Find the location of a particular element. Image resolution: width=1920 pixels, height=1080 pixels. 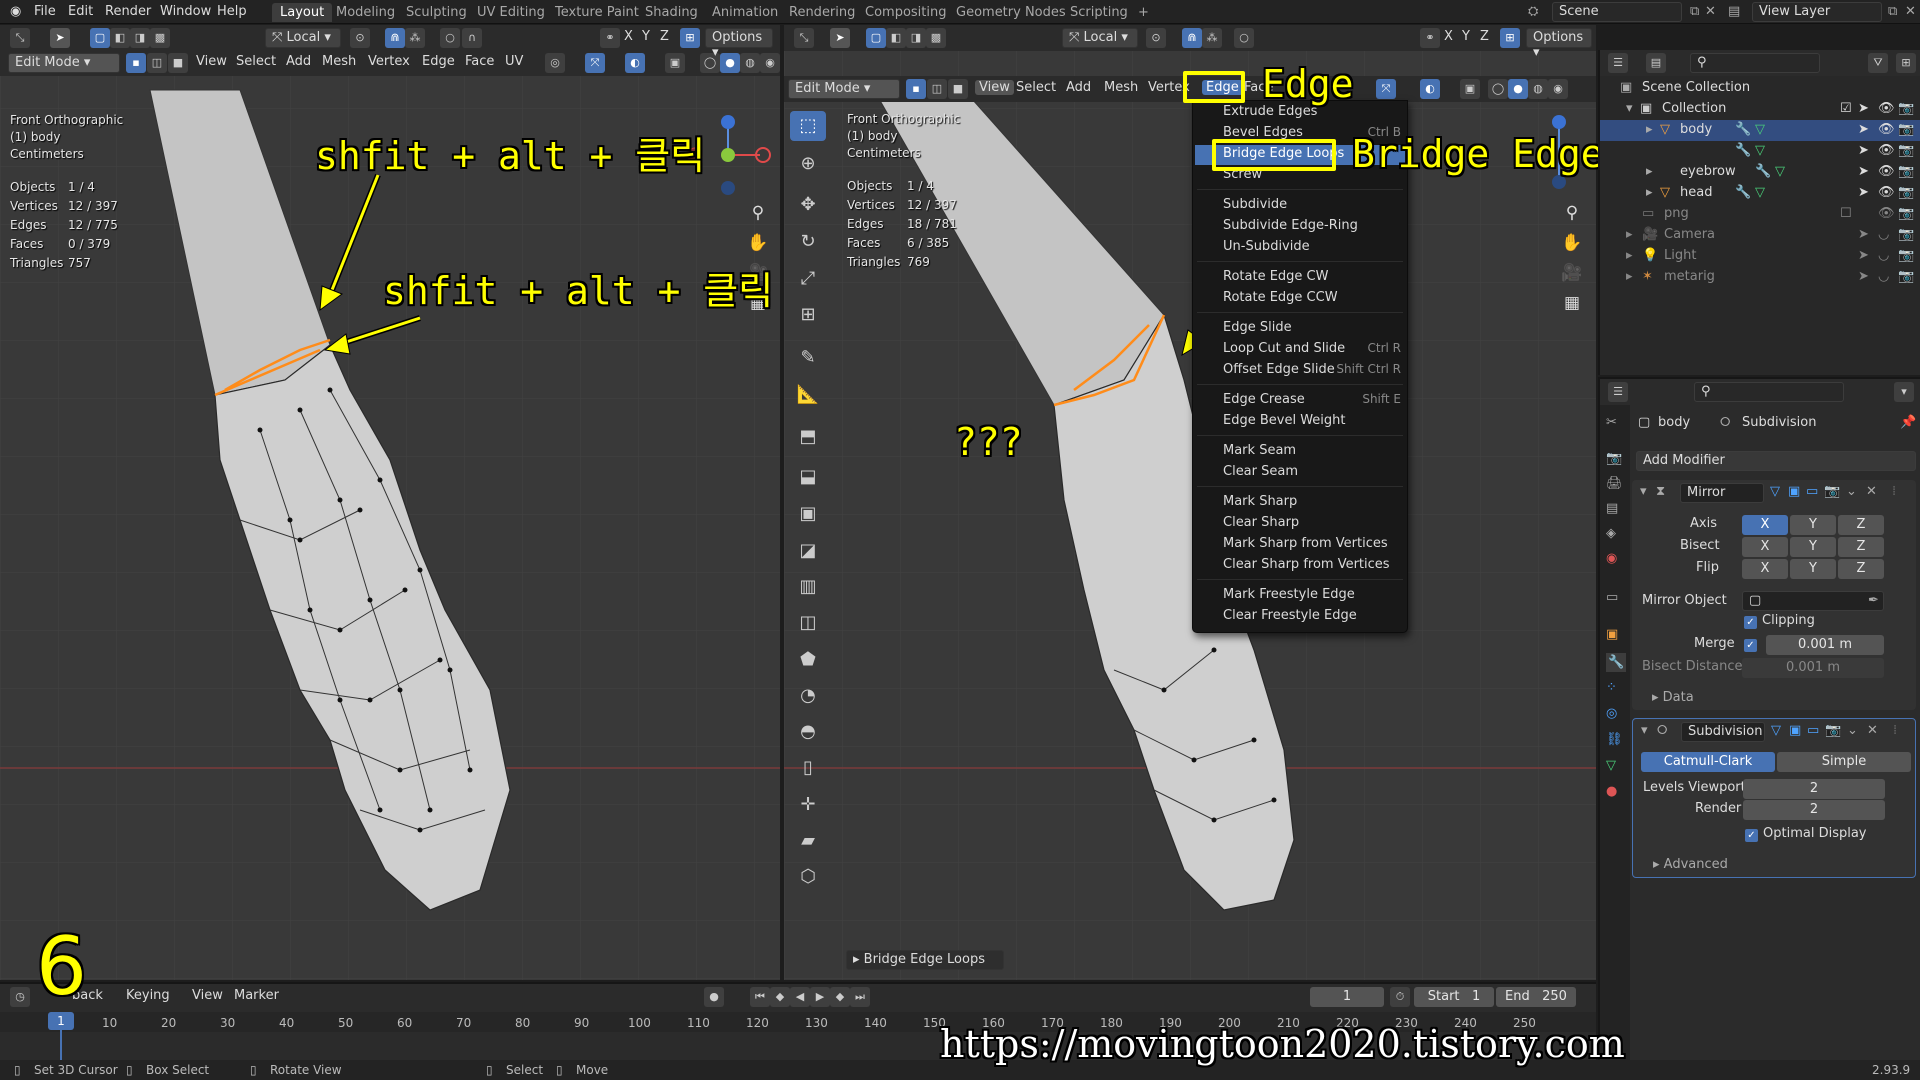

loop-cut-tool-icon: ▥ is located at coordinates (808, 587).